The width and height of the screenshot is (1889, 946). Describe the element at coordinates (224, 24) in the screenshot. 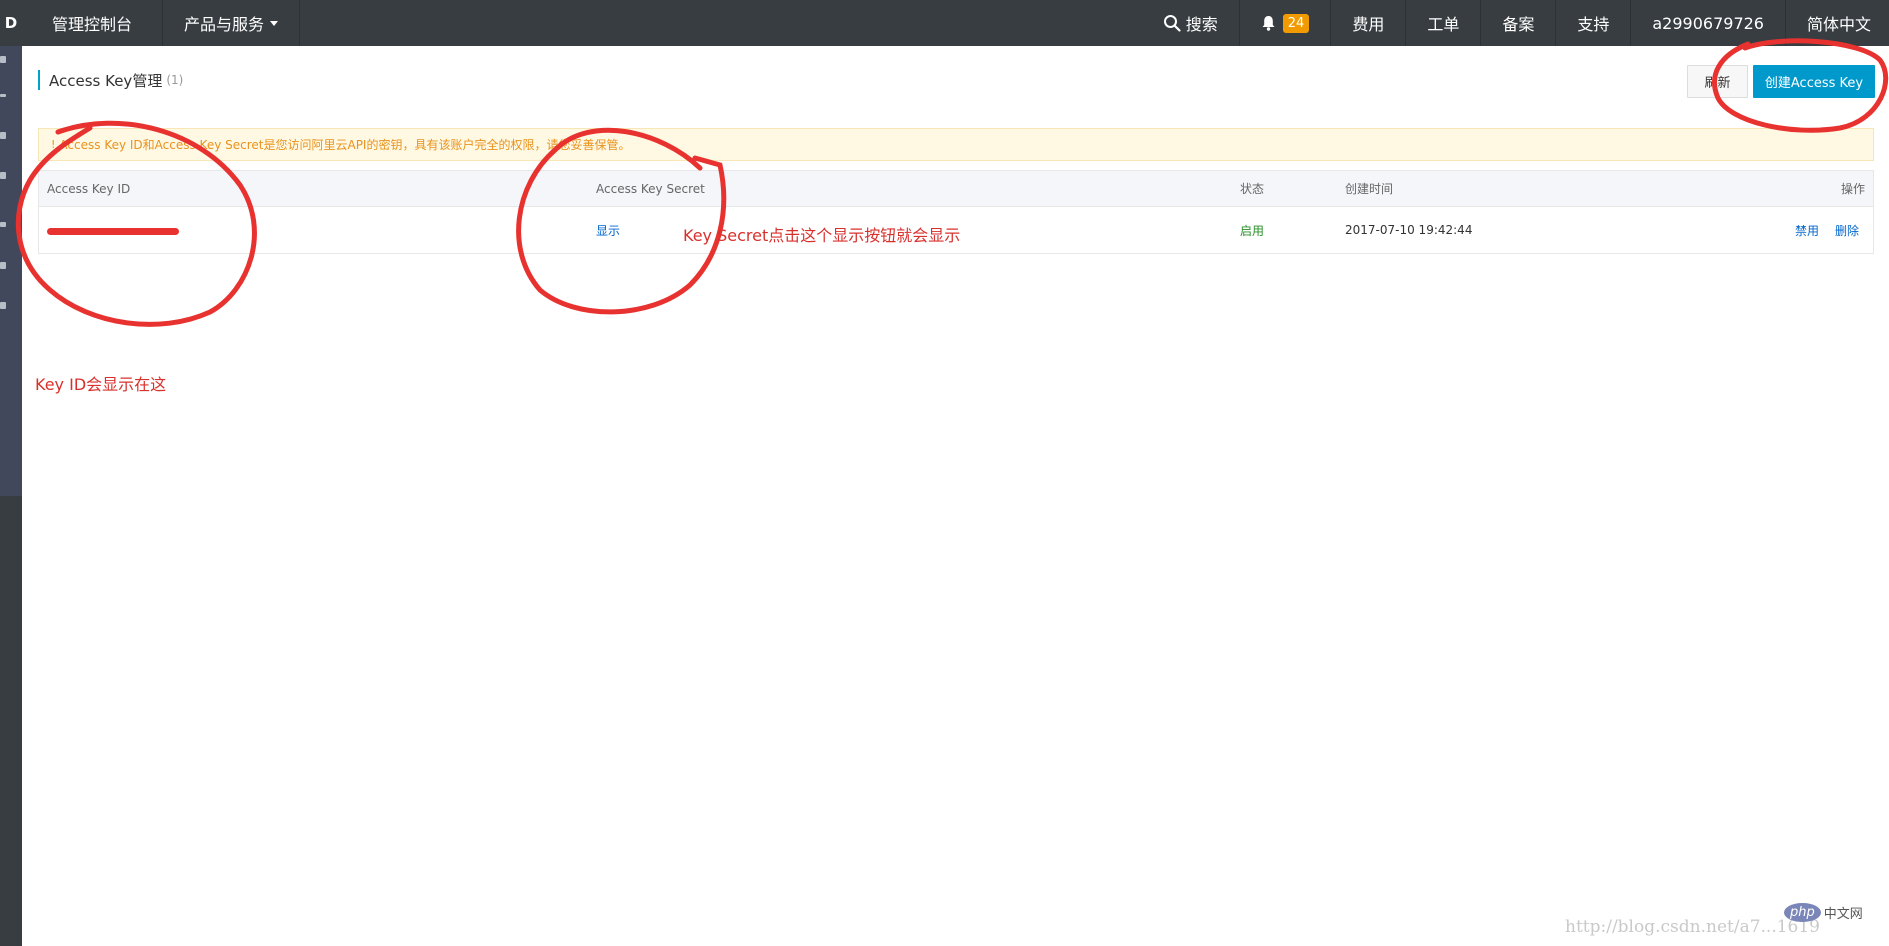

I see `nav-products-label: 产品与服务` at that location.